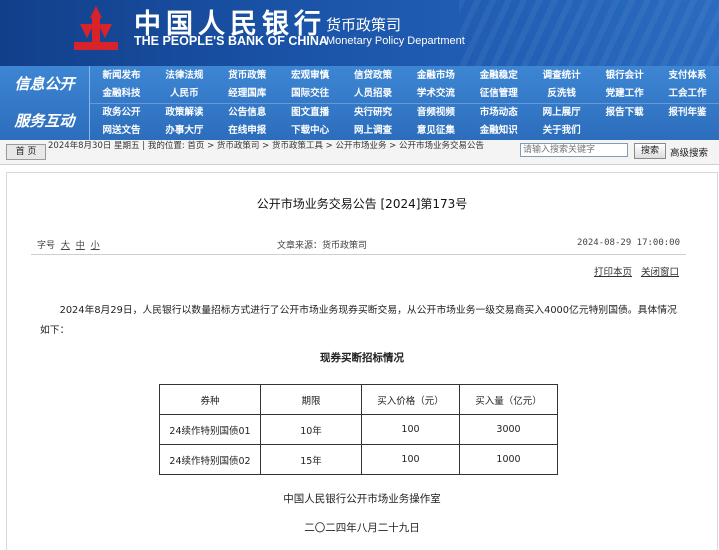 The height and width of the screenshot is (550, 719). I want to click on nav-link: 下载中心, so click(310, 131).